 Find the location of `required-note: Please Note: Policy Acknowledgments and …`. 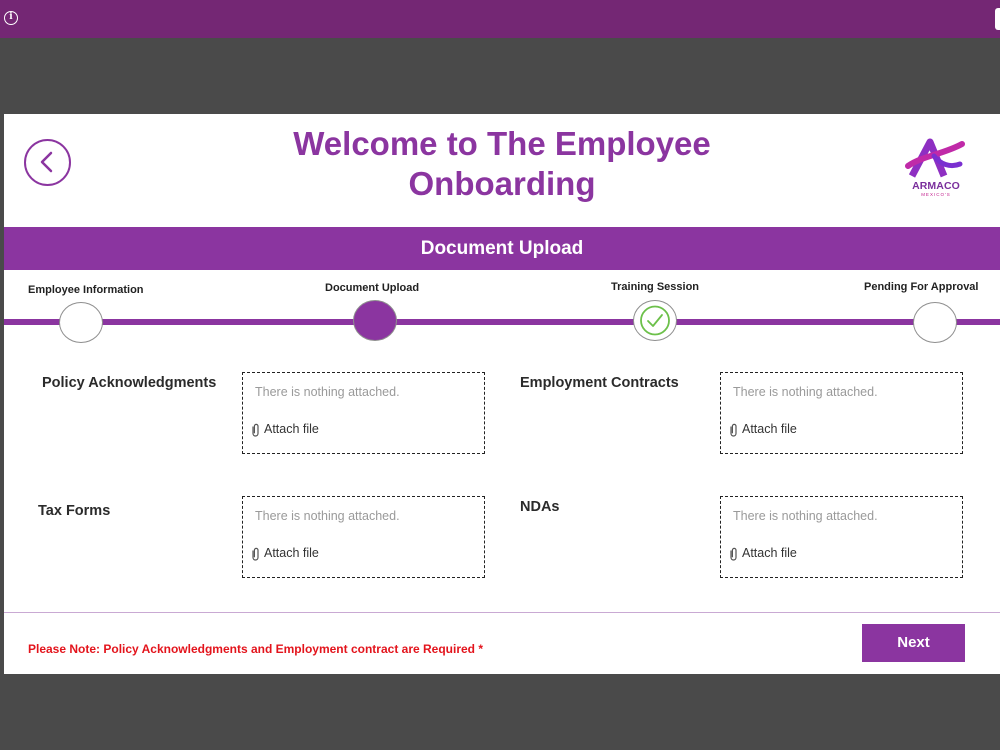

required-note: Please Note: Policy Acknowledgments and … is located at coordinates (256, 649).